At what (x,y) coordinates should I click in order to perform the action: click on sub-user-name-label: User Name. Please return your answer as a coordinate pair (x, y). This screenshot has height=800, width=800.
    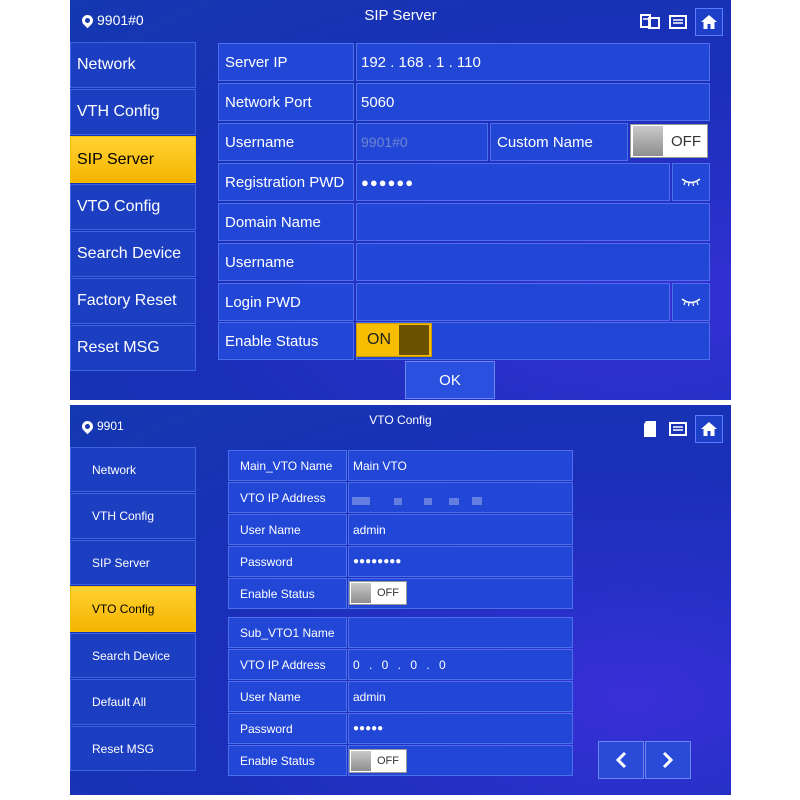
    Looking at the image, I should click on (287, 696).